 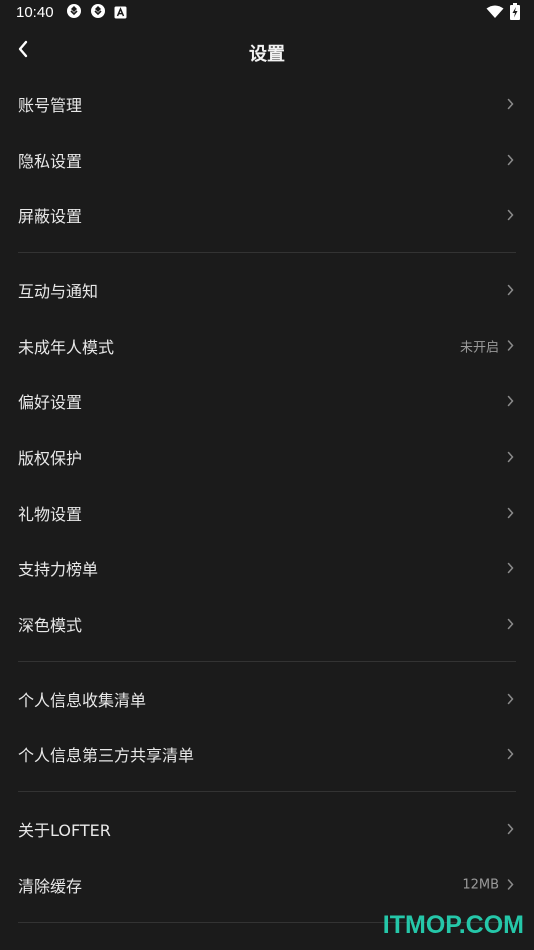 What do you see at coordinates (120, 13) in the screenshot?
I see `notification-a-icon` at bounding box center [120, 13].